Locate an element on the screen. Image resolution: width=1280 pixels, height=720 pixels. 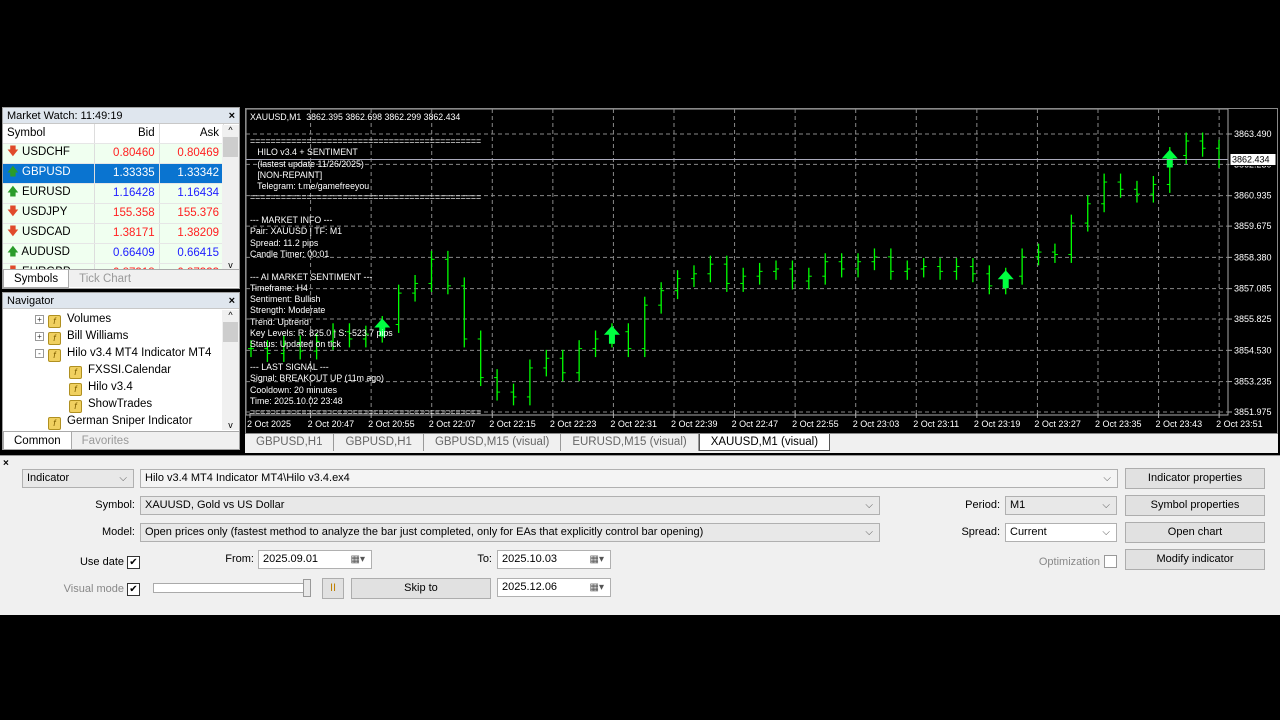
x-tick-label: 2 Oct 20:47 is located at coordinates (331, 424).